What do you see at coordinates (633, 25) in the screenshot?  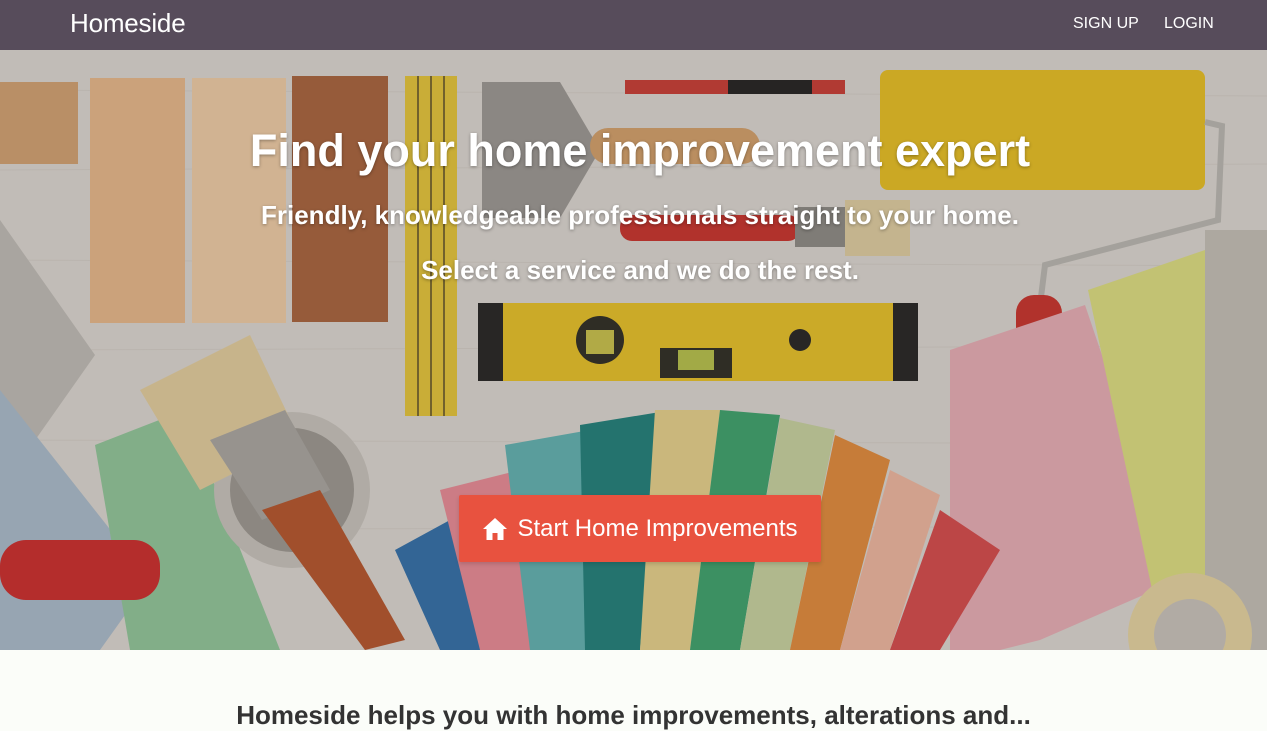 I see `top-navbar: Homeside SIGN UP LOGIN` at bounding box center [633, 25].